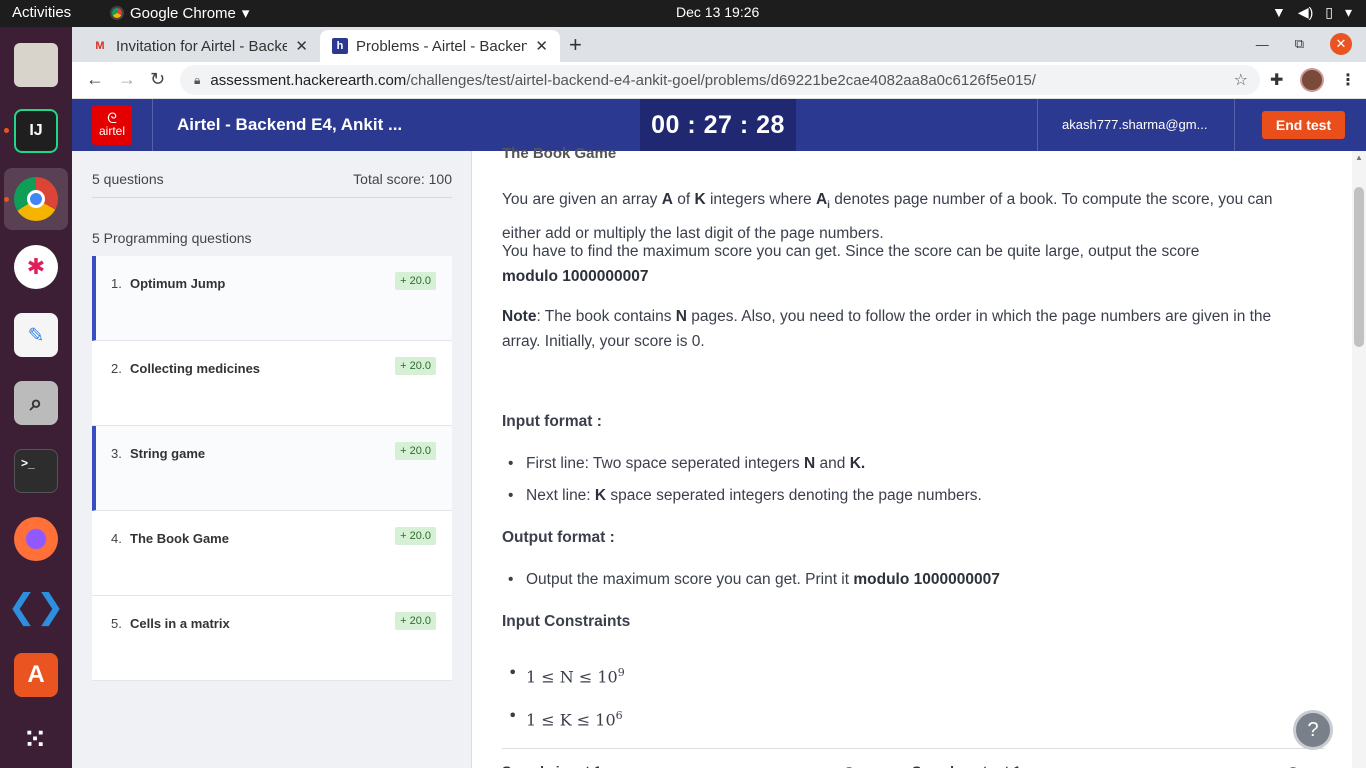 This screenshot has width=1366, height=768. I want to click on var-k: K., so click(857, 463).